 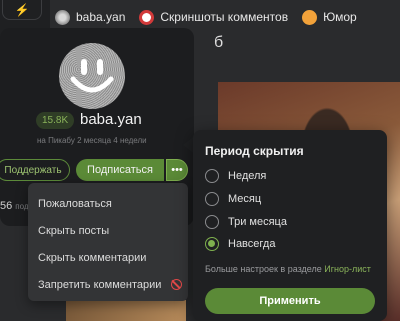 What do you see at coordinates (290, 301) in the screenshot?
I see `apply-button: Применить` at bounding box center [290, 301].